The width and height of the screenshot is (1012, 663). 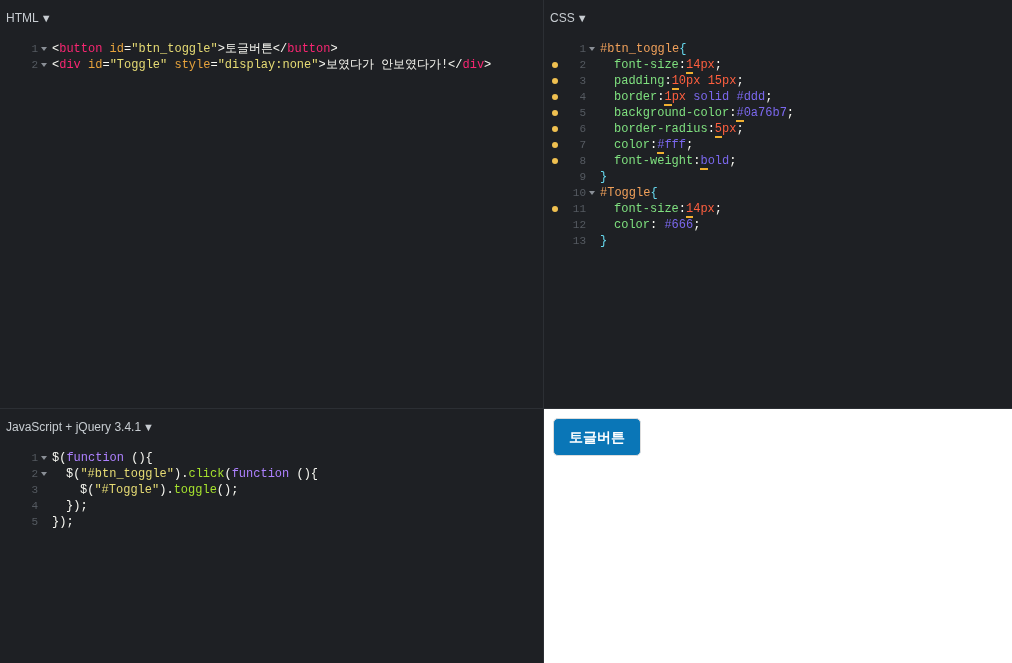 I want to click on code-line: color: #666;, so click(x=657, y=225).